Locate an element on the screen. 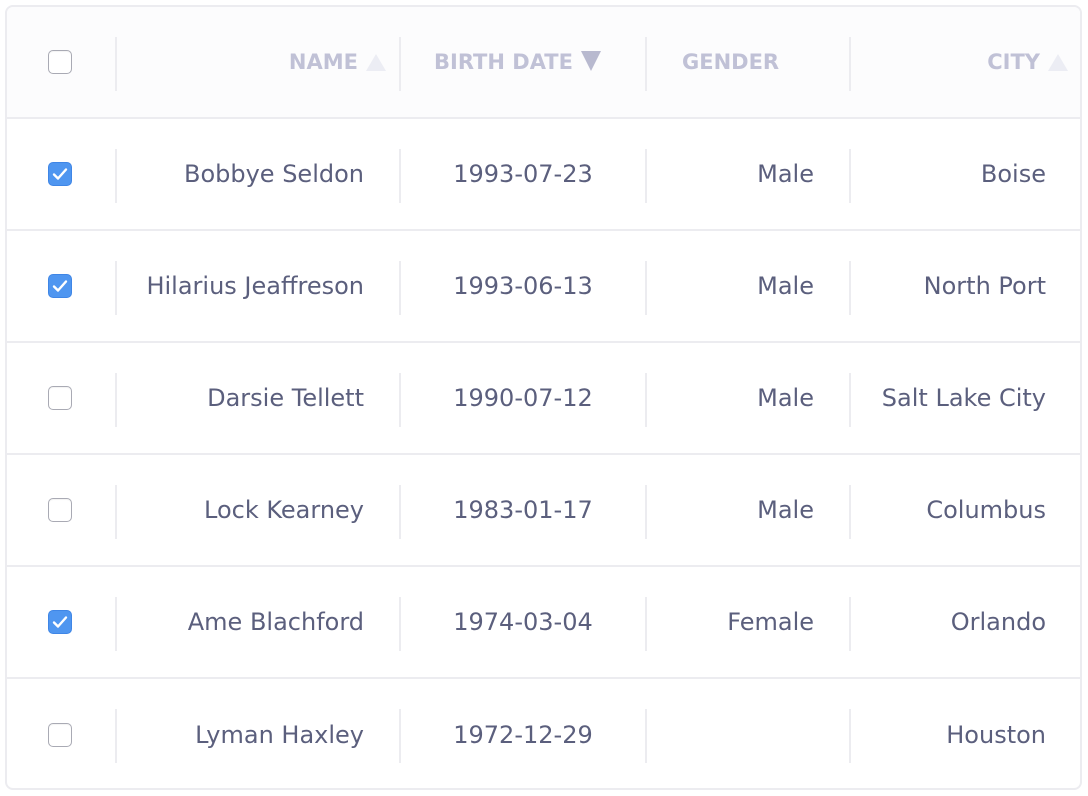 Image resolution: width=1088 pixels, height=796 pixels. cell-birth-date-text: 1972-12-29 is located at coordinates (523, 735).